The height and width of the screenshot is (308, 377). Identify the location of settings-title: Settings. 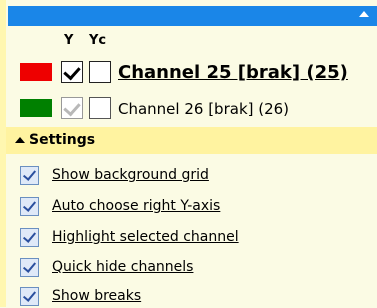
(62, 140).